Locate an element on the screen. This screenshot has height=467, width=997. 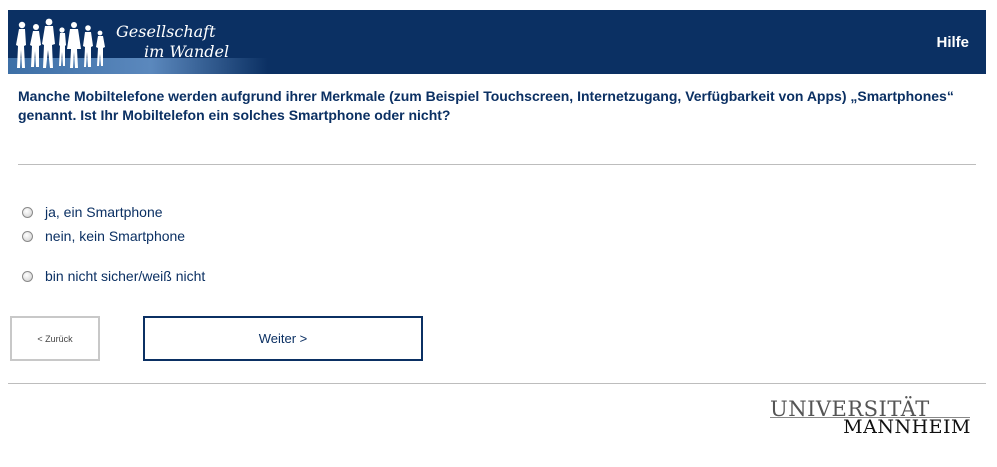
divider-top is located at coordinates (497, 164).